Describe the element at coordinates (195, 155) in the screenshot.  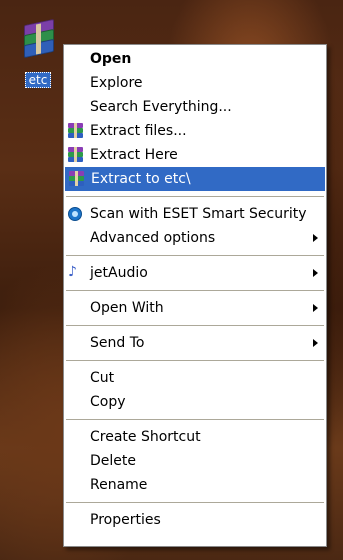
I see `menu-item-extract-here: Extract Here` at that location.